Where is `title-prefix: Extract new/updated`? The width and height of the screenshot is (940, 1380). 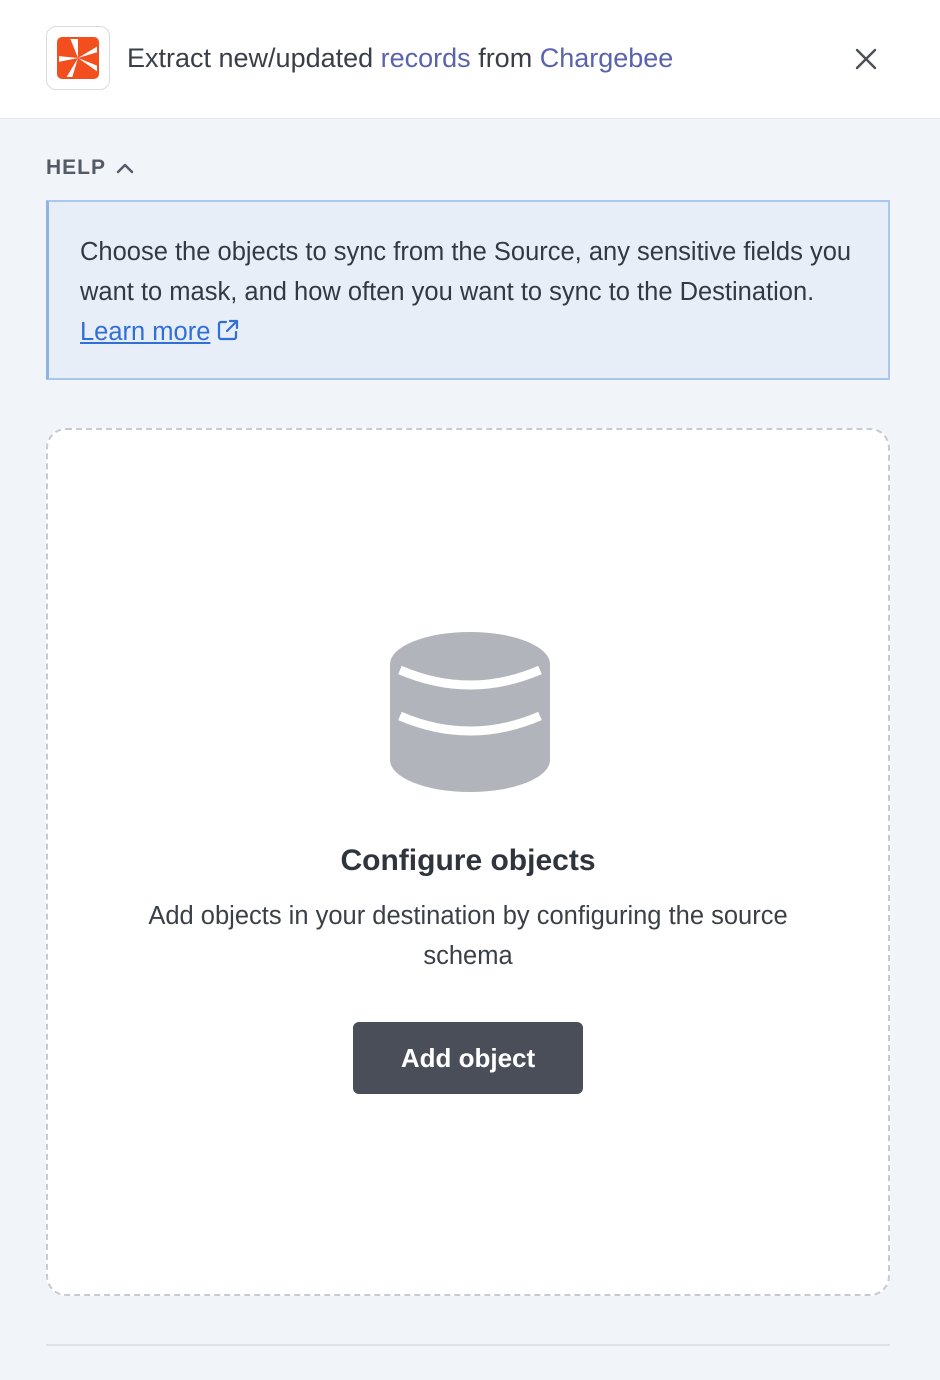 title-prefix: Extract new/updated is located at coordinates (254, 58).